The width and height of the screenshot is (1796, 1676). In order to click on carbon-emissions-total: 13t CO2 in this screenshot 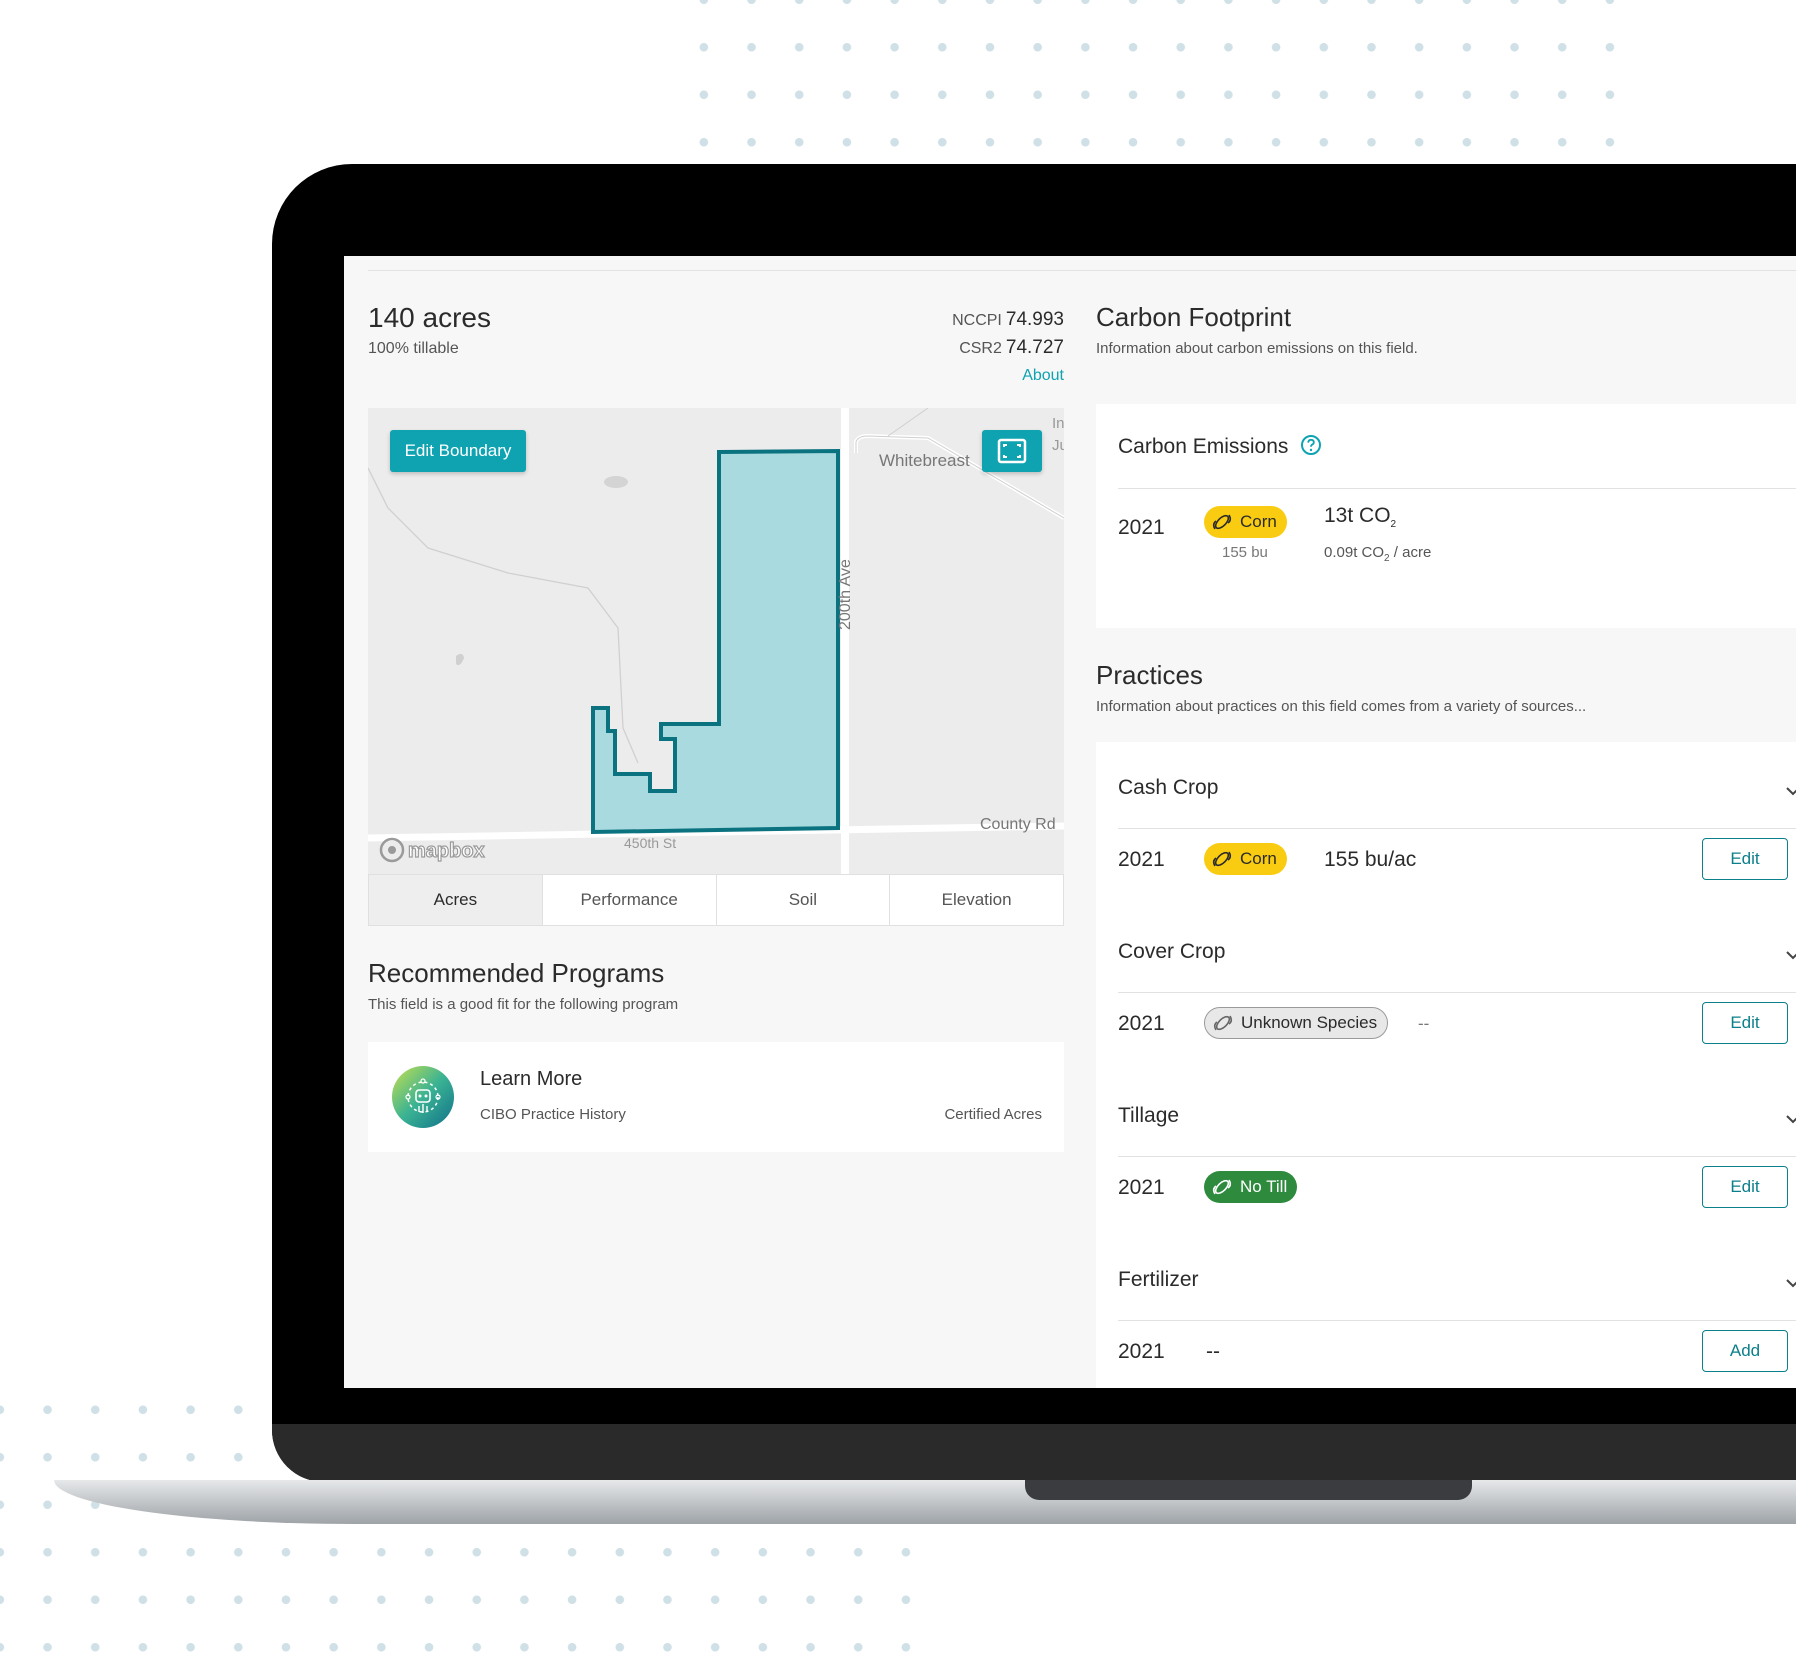, I will do `click(1360, 517)`.